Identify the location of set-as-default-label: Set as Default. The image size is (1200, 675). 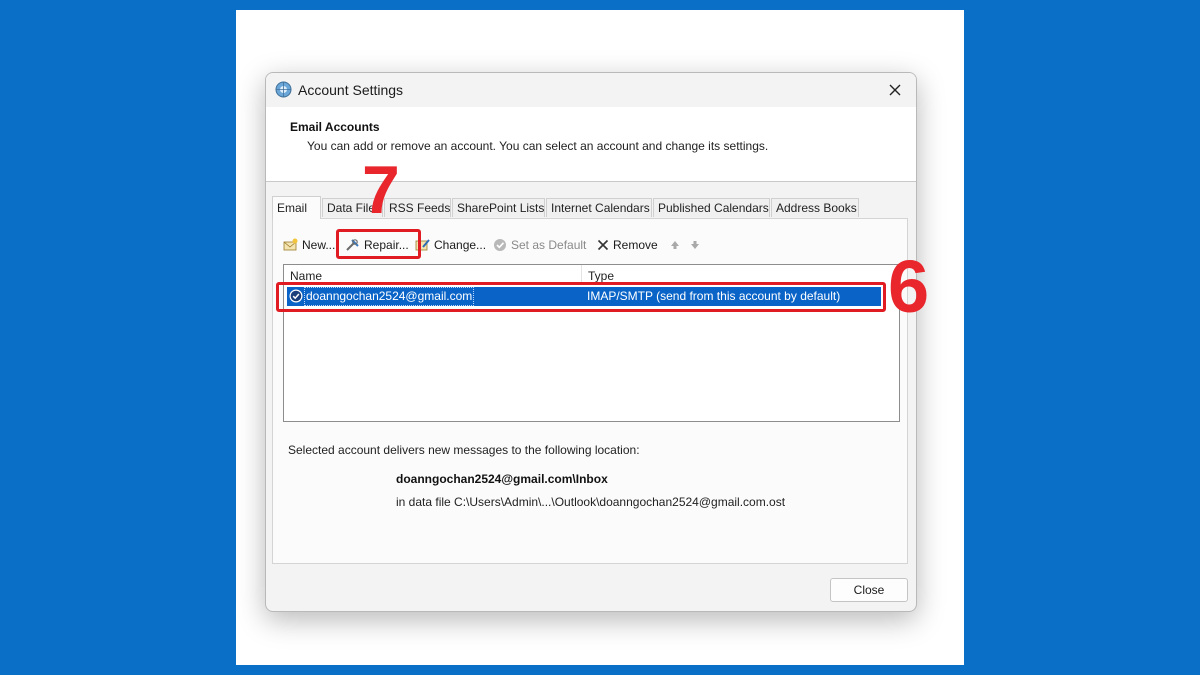
(549, 245).